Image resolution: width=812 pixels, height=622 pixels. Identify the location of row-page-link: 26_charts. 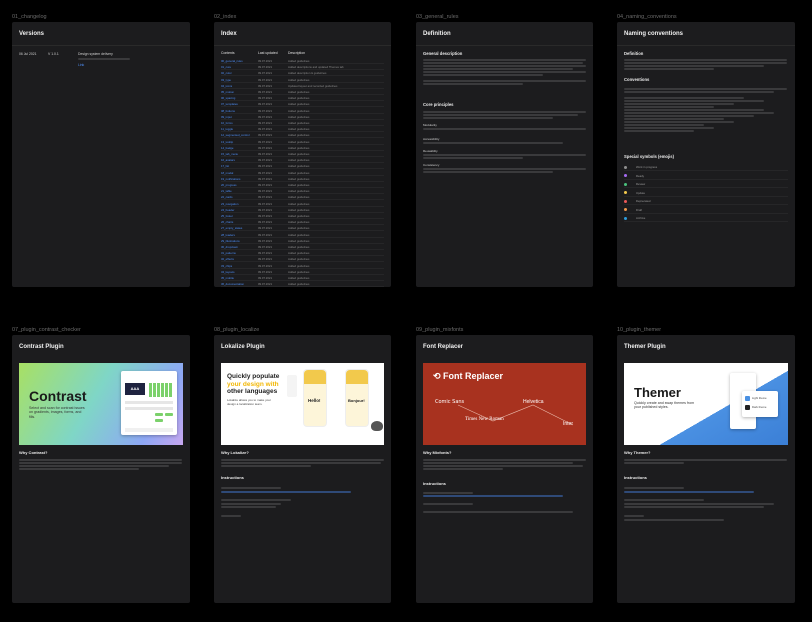
(227, 222).